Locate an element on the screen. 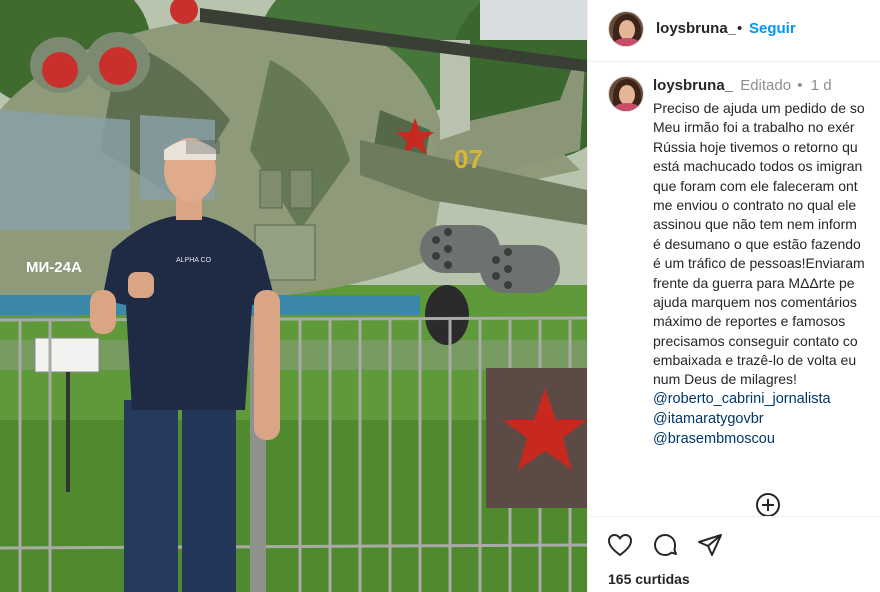 The height and width of the screenshot is (592, 880). caption-meta: loysbruna_ Editado • 1 d is located at coordinates (742, 85).